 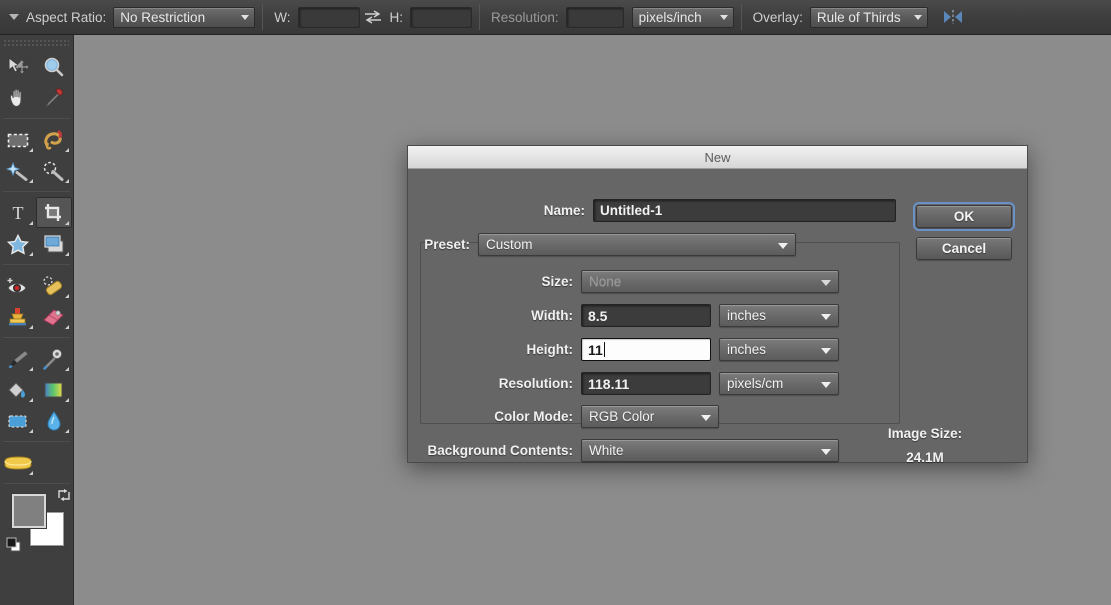 I want to click on width-input: 8.5, so click(x=646, y=315).